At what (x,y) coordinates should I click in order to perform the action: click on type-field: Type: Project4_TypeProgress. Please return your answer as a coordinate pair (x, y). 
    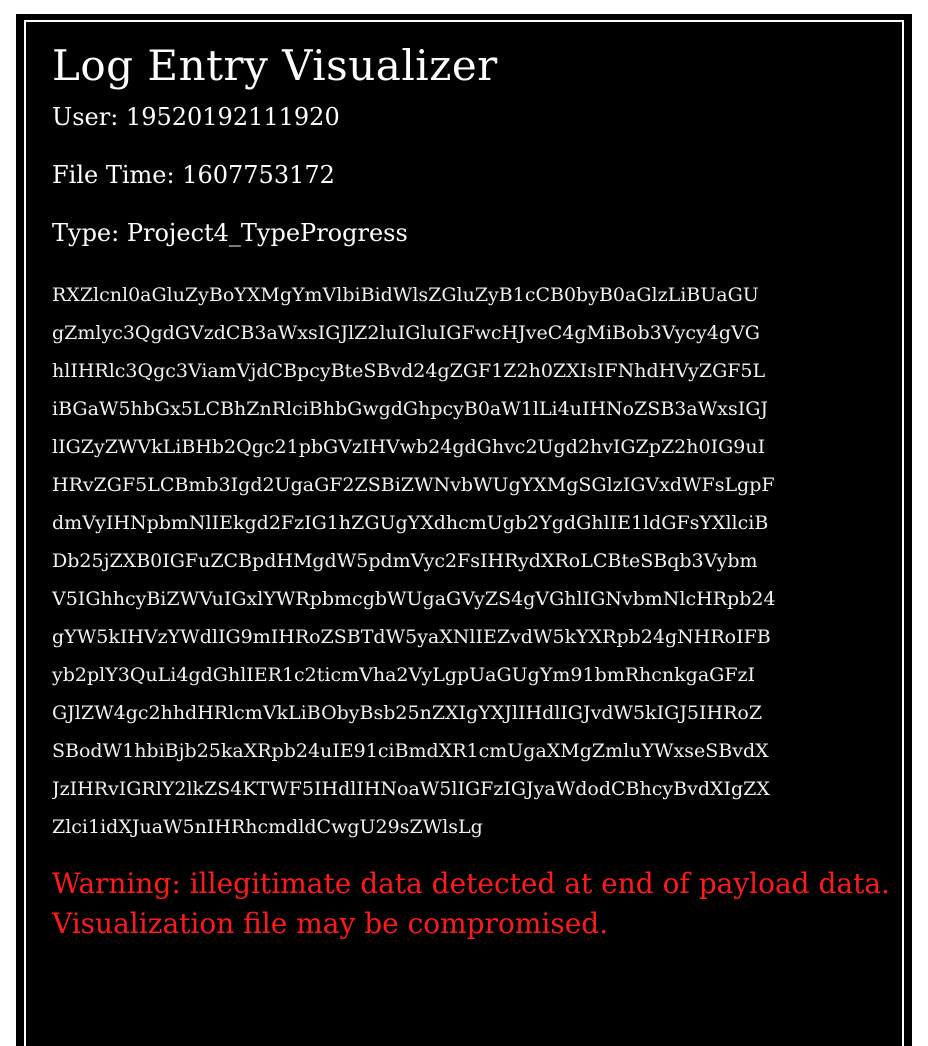
    Looking at the image, I should click on (230, 233).